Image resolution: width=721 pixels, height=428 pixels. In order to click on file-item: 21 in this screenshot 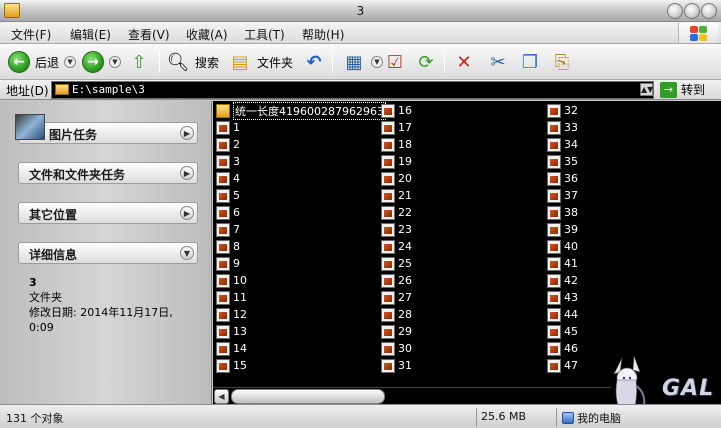, I will do `click(396, 195)`.